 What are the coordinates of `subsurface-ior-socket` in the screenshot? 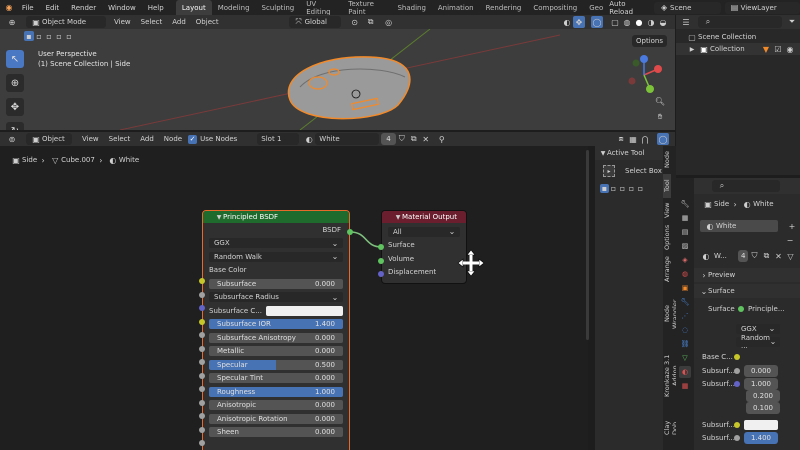 It's located at (202, 335).